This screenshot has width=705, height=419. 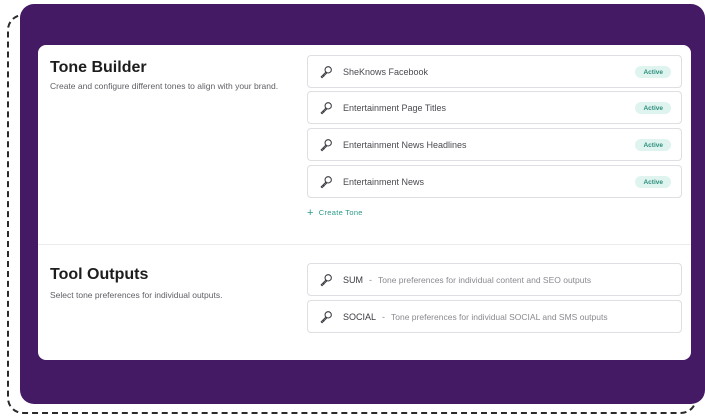 What do you see at coordinates (364, 244) in the screenshot?
I see `section-divider` at bounding box center [364, 244].